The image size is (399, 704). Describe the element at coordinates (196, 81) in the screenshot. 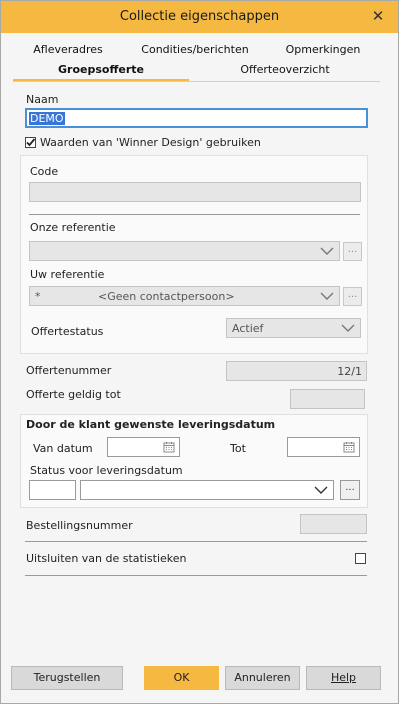

I see `tab-divider` at that location.